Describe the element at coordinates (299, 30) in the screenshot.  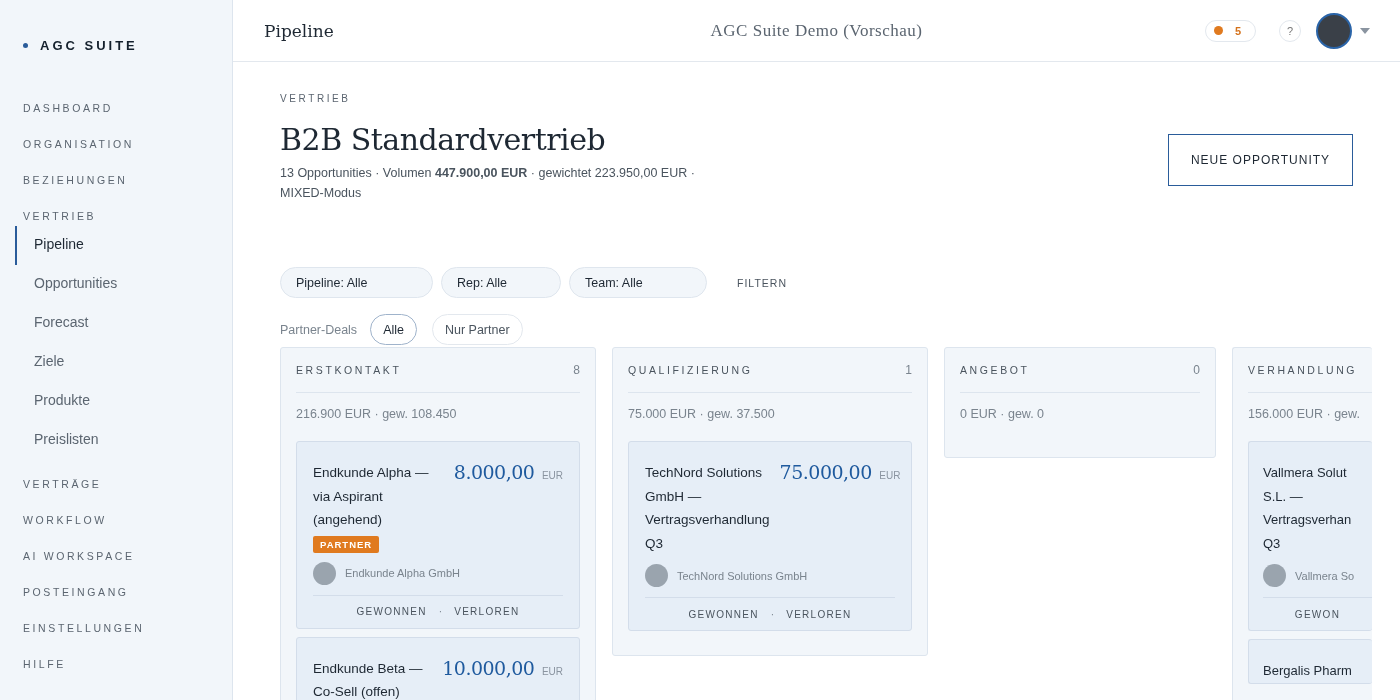
I see `page-title: Pipeline` at that location.